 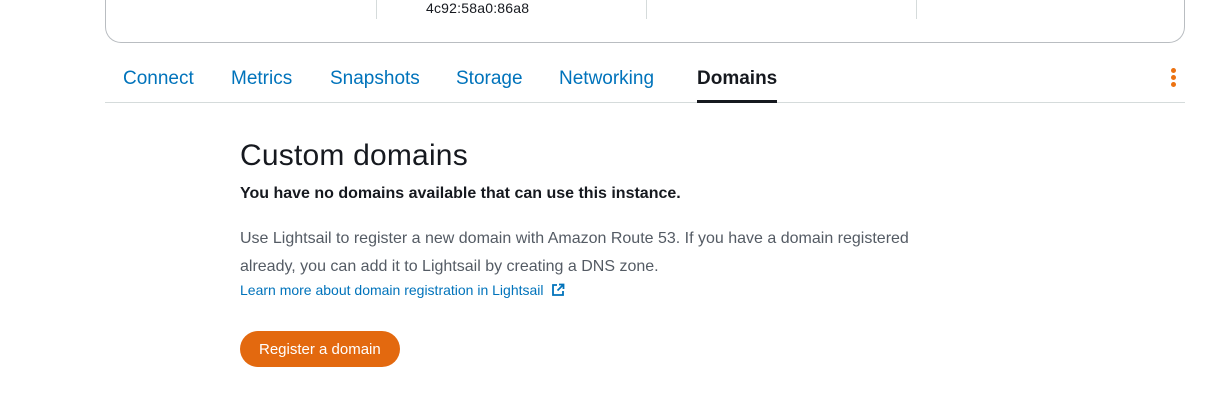 I want to click on external-link-icon, so click(x=558, y=289).